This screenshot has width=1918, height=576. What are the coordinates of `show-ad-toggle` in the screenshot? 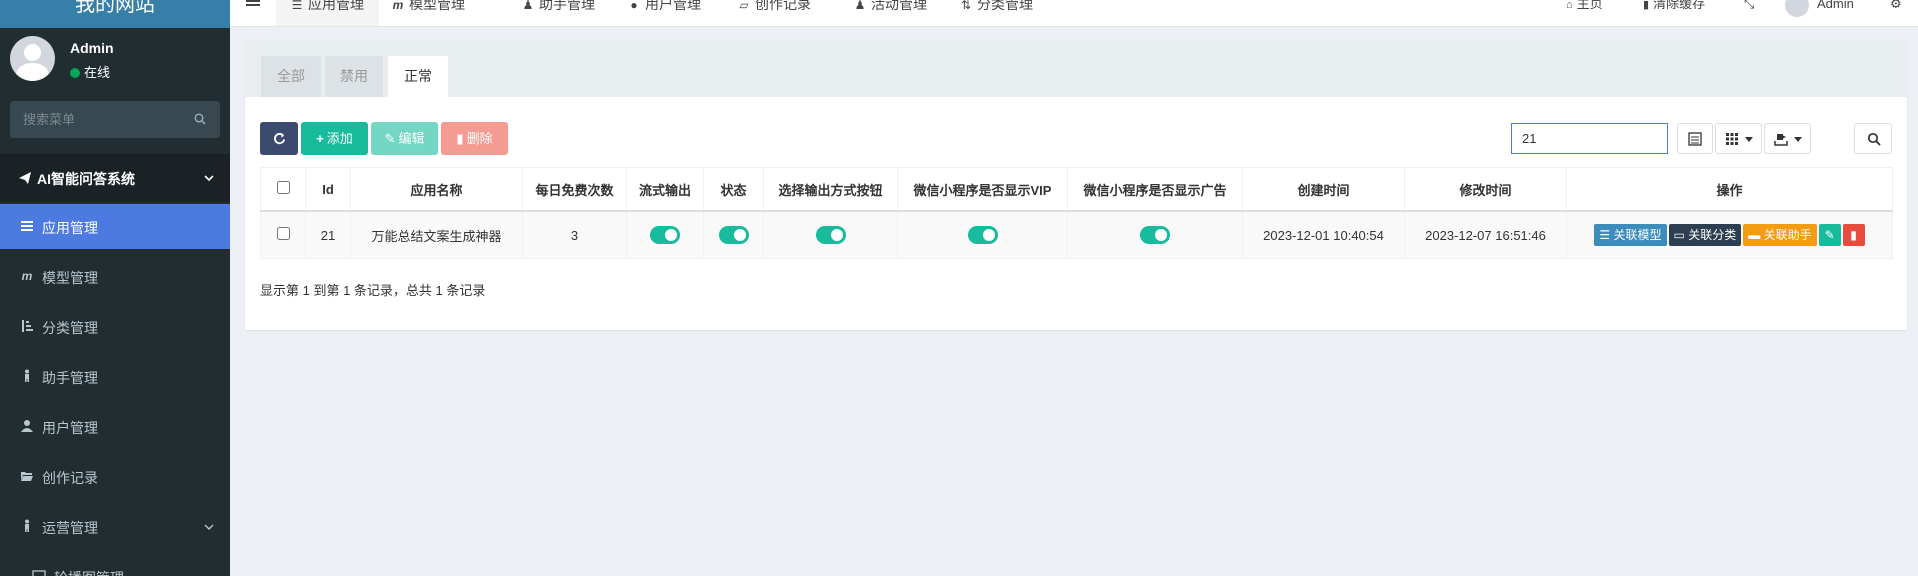 It's located at (1155, 235).